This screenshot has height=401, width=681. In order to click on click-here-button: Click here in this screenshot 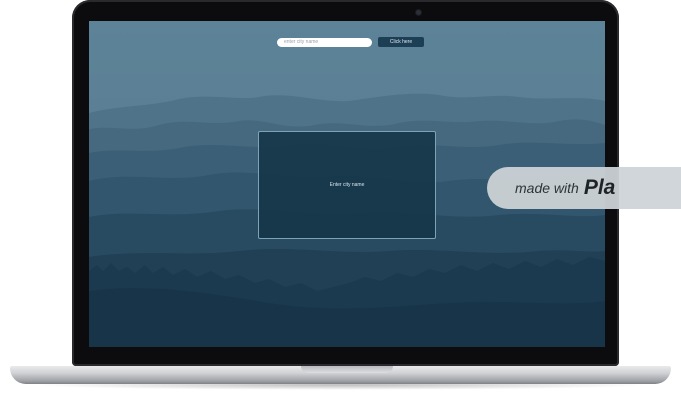, I will do `click(401, 42)`.